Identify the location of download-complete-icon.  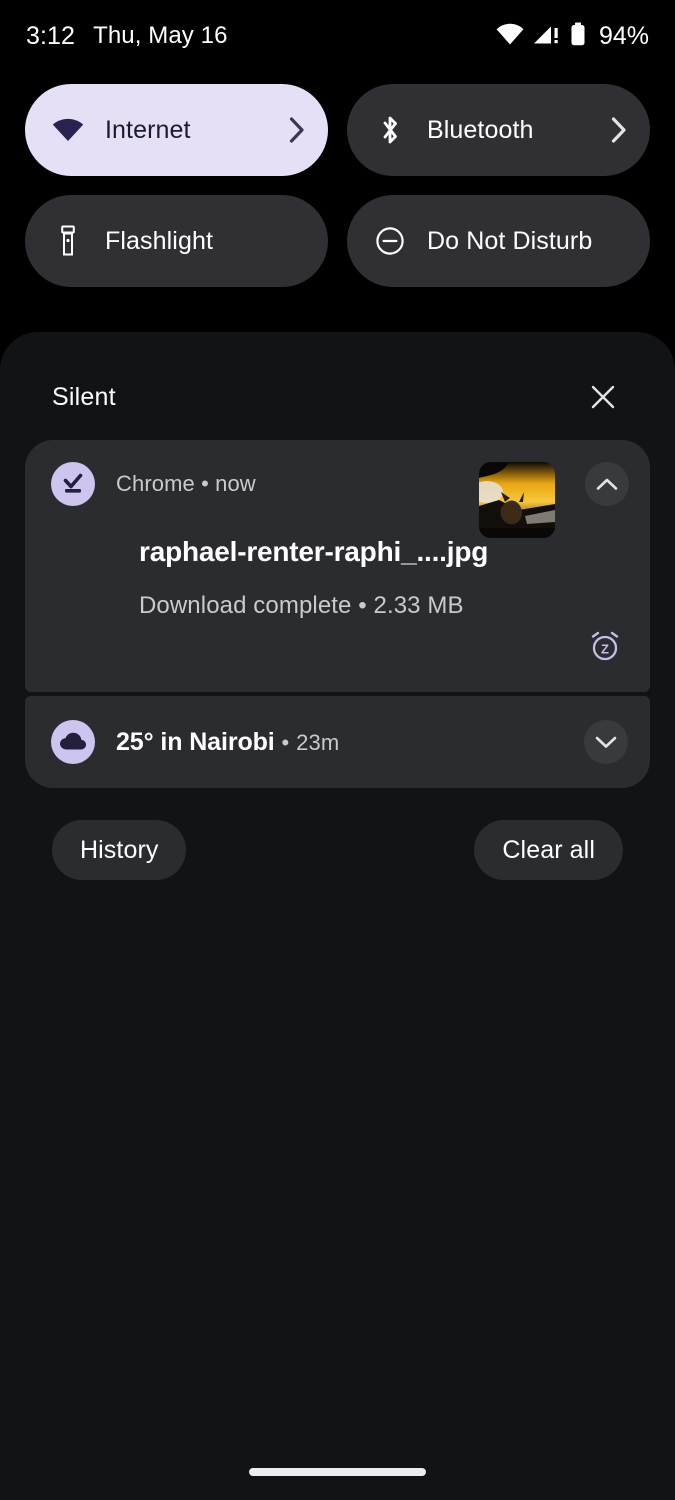
(73, 484).